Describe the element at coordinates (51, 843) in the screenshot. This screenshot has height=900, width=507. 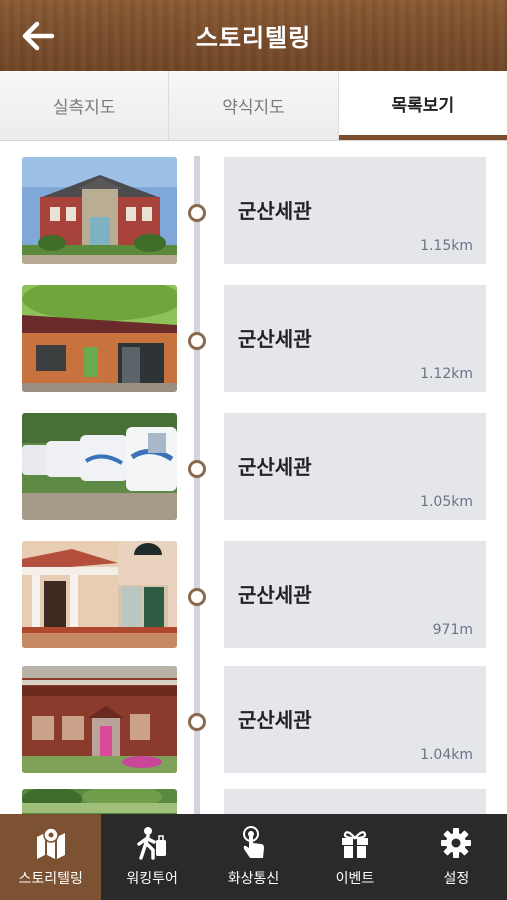
I see `map-icon` at that location.